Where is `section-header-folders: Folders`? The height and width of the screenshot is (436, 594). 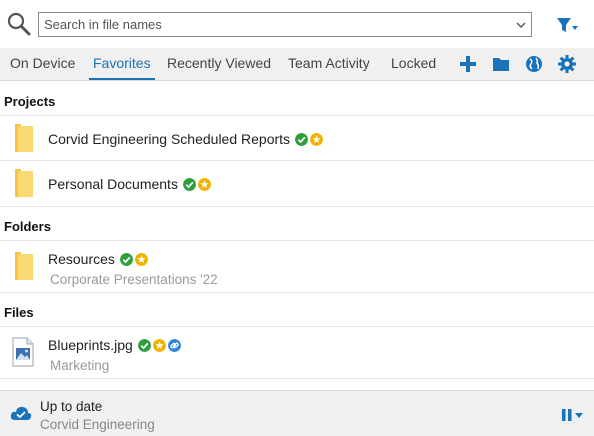 section-header-folders: Folders is located at coordinates (27, 226).